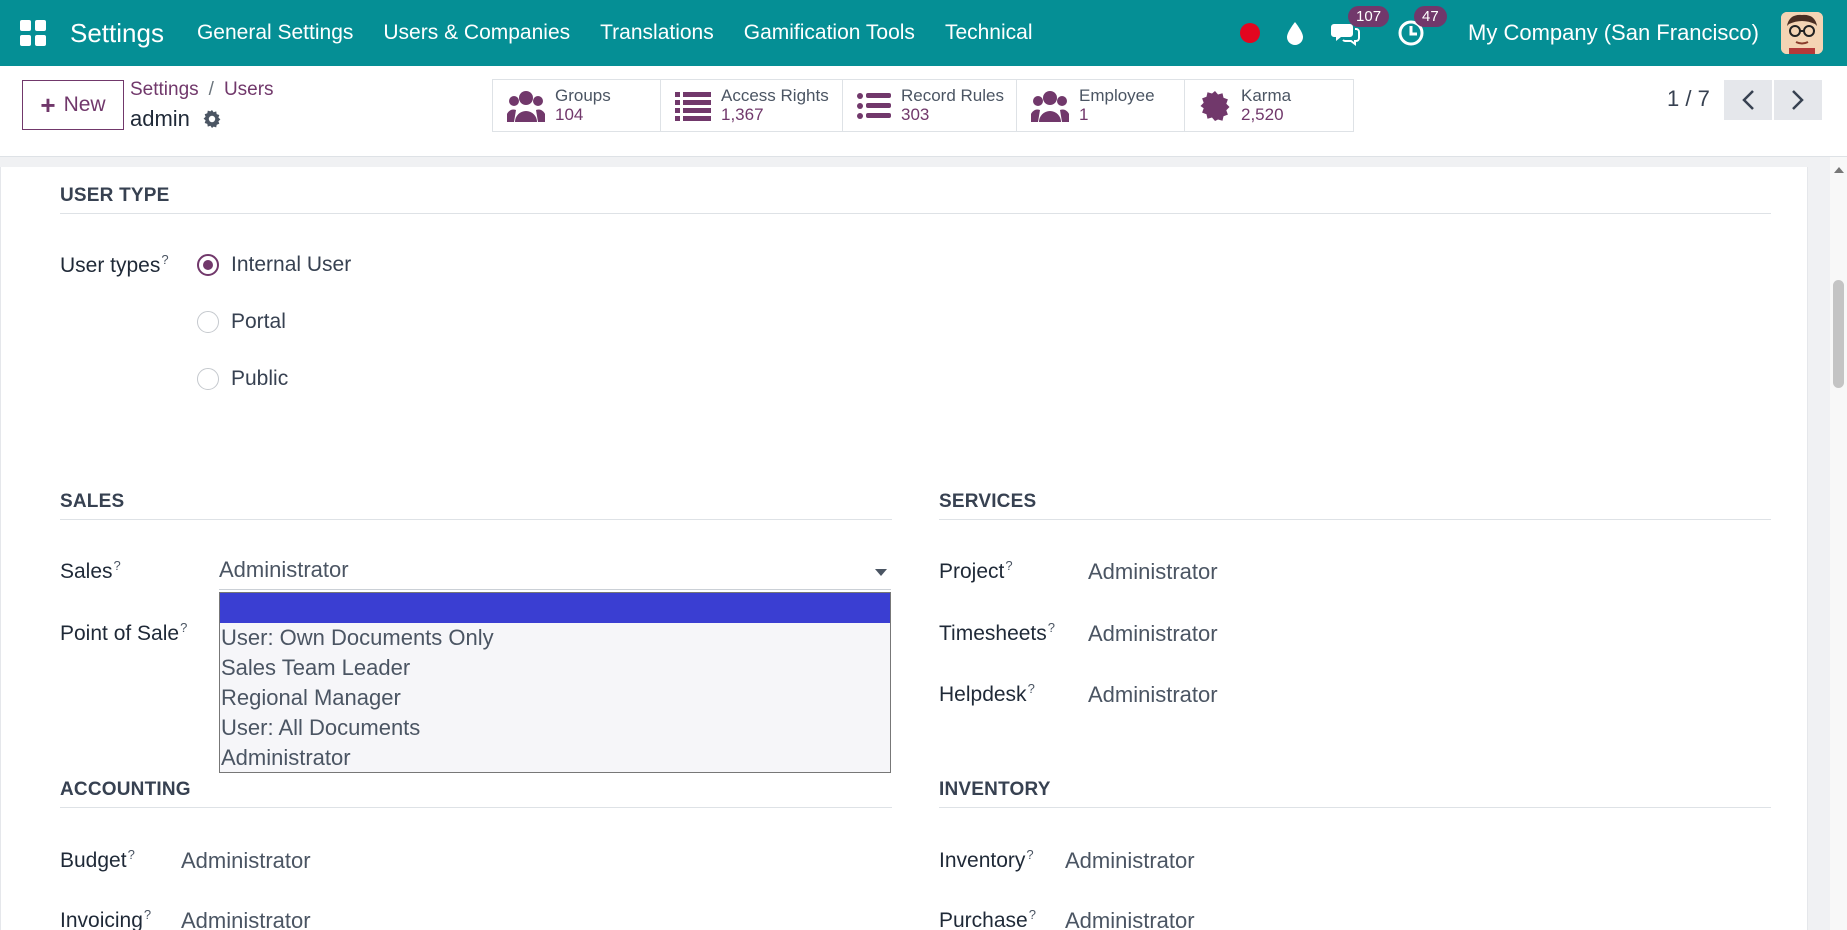 This screenshot has width=1847, height=930. I want to click on vertical-scrollbar, so click(1838, 543).